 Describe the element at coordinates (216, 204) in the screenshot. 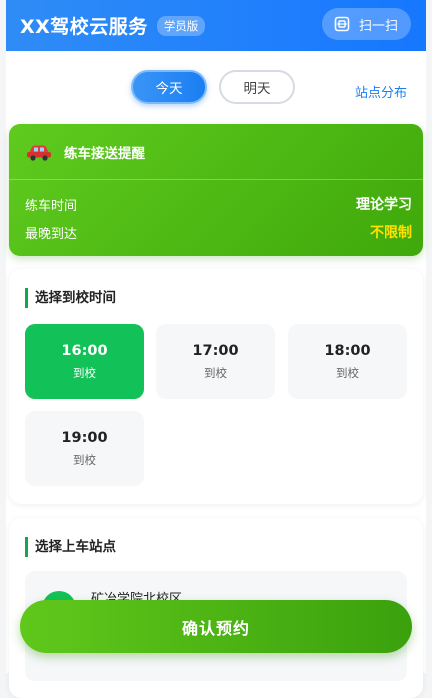

I see `practice-time-row: 练车时间 理论学习` at that location.